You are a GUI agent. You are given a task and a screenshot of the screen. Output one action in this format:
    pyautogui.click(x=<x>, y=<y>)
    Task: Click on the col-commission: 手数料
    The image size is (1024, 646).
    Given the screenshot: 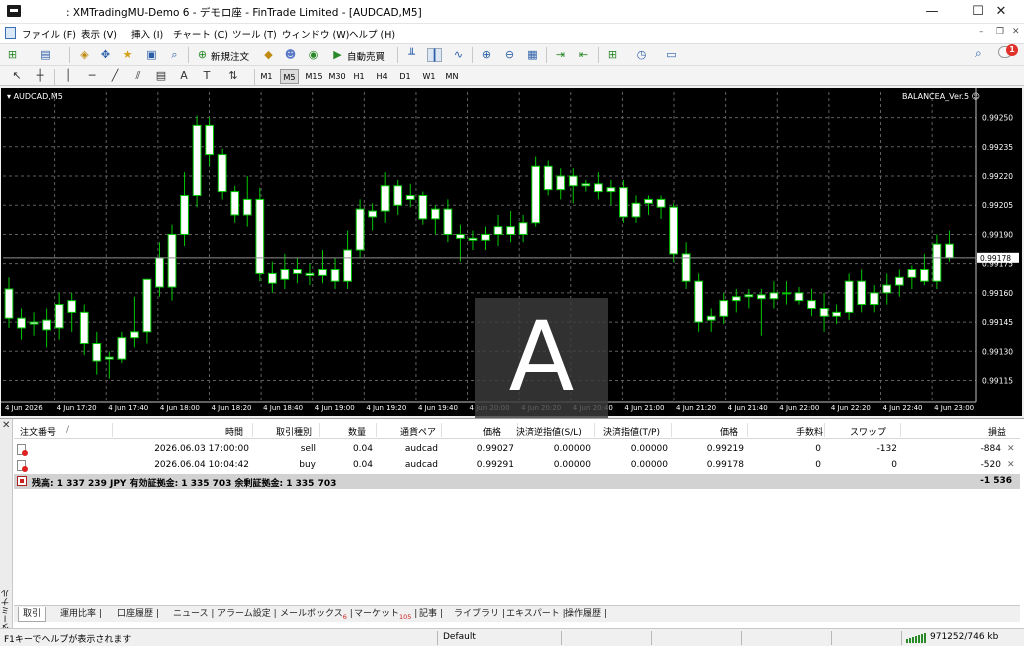 What is the action you would take?
    pyautogui.click(x=809, y=431)
    